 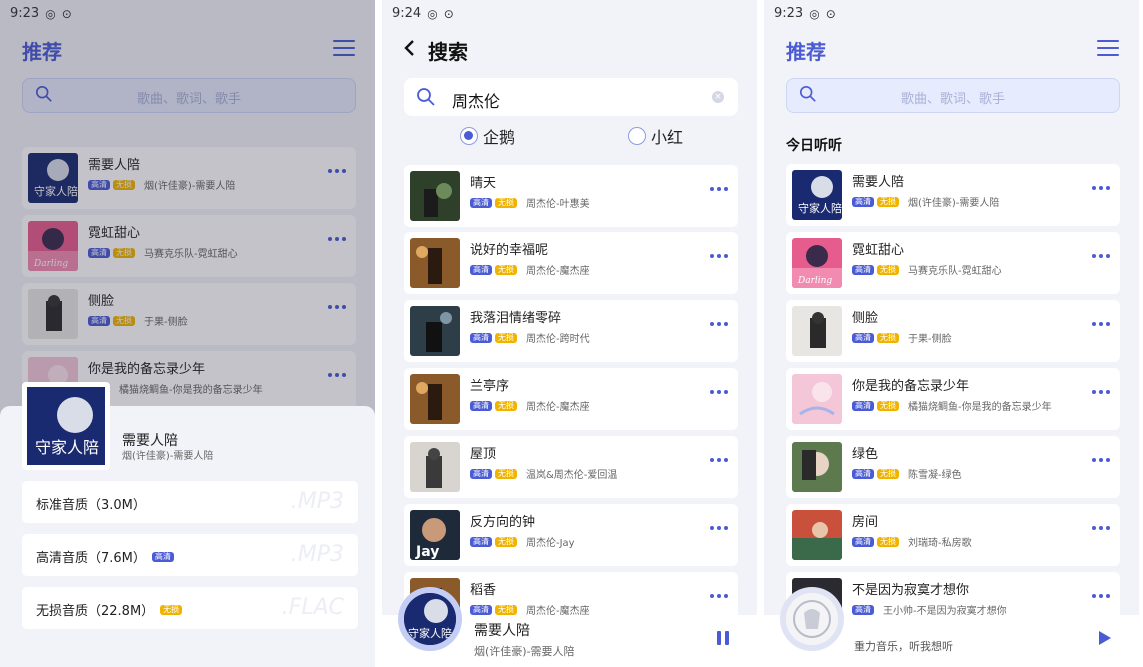 What do you see at coordinates (1105, 638) in the screenshot?
I see `play-icon` at bounding box center [1105, 638].